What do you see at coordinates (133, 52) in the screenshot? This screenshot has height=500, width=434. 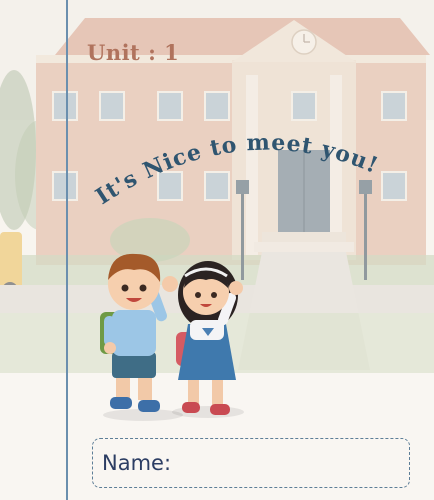 I see `unit-label: Unit : 1` at bounding box center [133, 52].